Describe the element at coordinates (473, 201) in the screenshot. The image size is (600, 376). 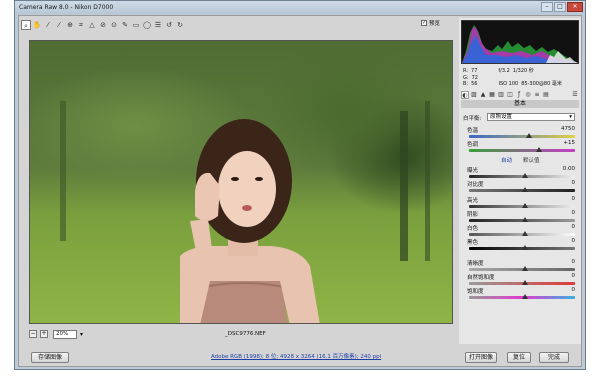
I see `highlights-label: 高光` at that location.